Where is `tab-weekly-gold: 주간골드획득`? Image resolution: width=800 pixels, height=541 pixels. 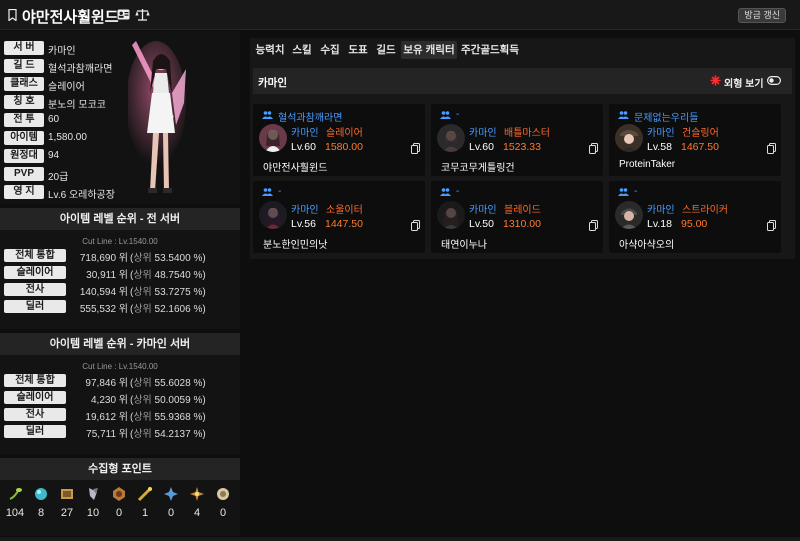 tab-weekly-gold: 주간골드획득 is located at coordinates (490, 50).